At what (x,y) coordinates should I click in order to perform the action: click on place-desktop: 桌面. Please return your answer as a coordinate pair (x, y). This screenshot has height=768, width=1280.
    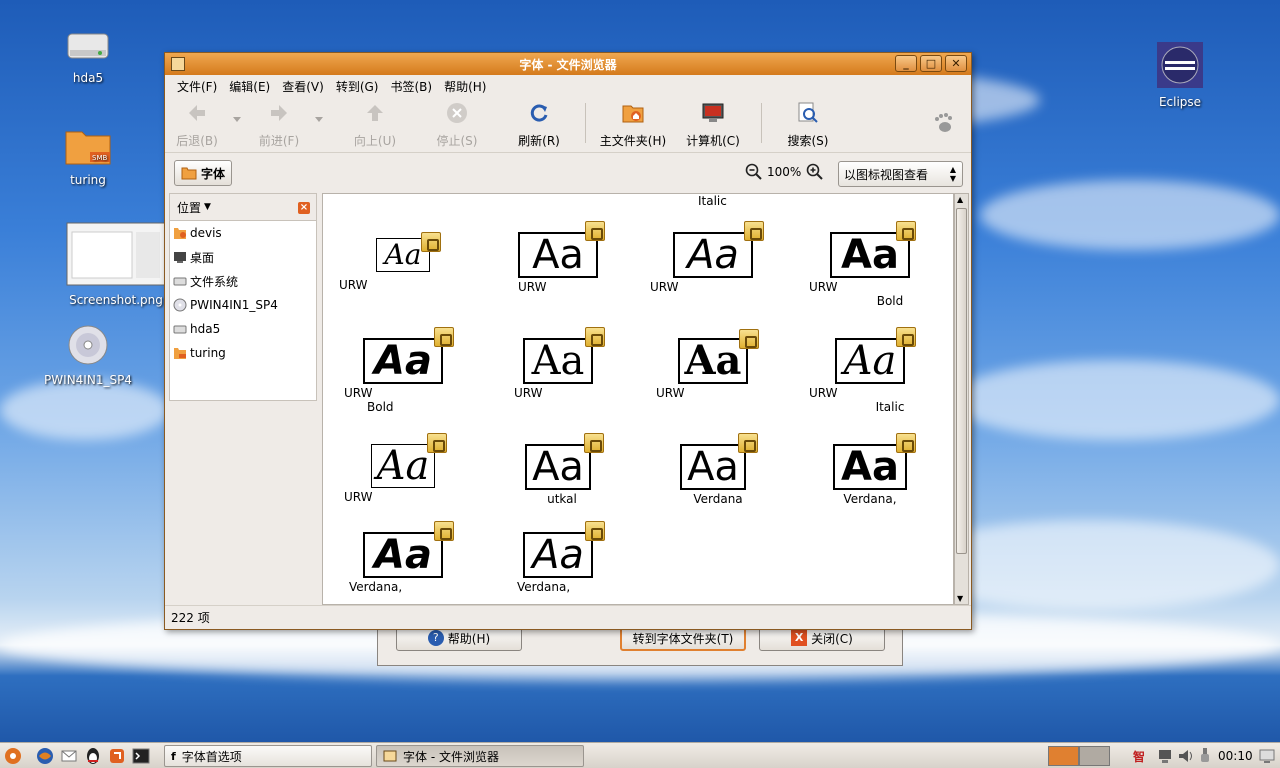
    Looking at the image, I should click on (243, 257).